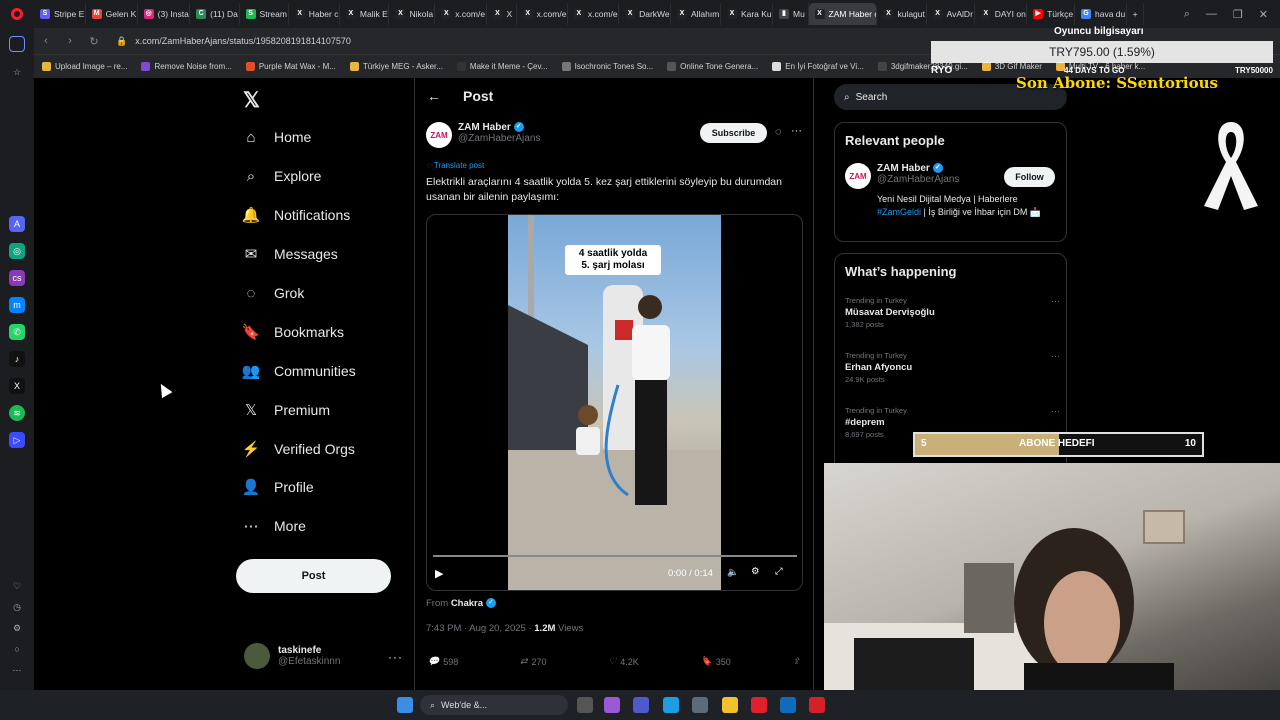 The height and width of the screenshot is (720, 1280). What do you see at coordinates (17, 305) in the screenshot?
I see `messenger-icon: m` at bounding box center [17, 305].